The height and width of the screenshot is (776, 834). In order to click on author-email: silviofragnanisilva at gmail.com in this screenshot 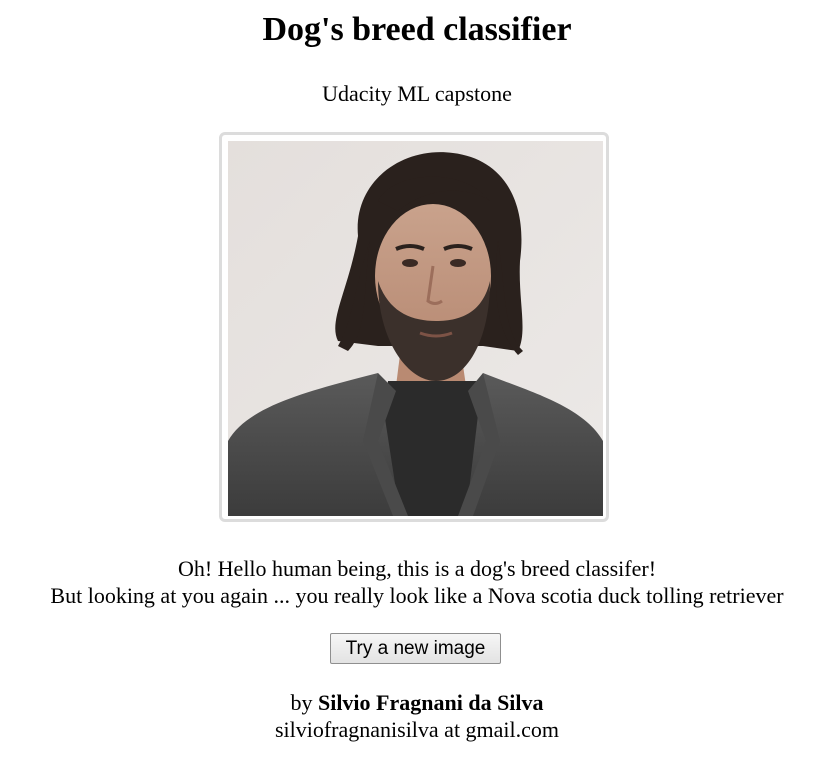, I will do `click(417, 729)`.